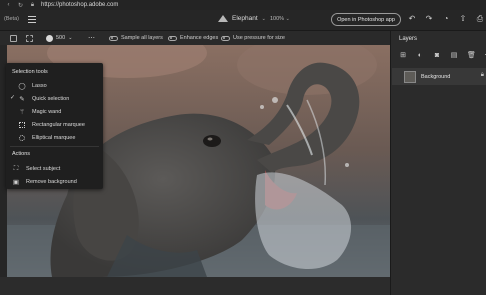 The image size is (486, 295). I want to click on use-pressure-label: Use pressure for size, so click(259, 38).